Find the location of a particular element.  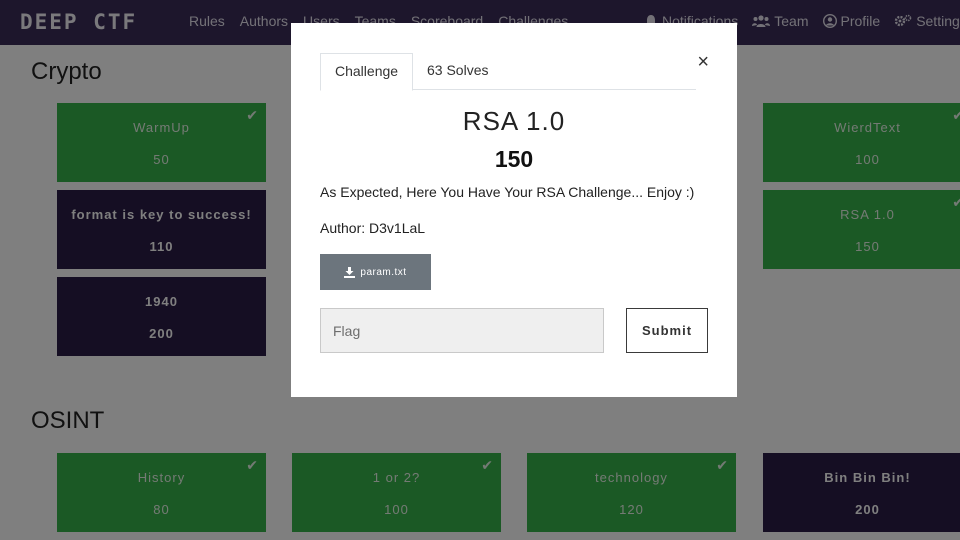

modal-tabs: Challenge 63 Solves is located at coordinates (508, 72).